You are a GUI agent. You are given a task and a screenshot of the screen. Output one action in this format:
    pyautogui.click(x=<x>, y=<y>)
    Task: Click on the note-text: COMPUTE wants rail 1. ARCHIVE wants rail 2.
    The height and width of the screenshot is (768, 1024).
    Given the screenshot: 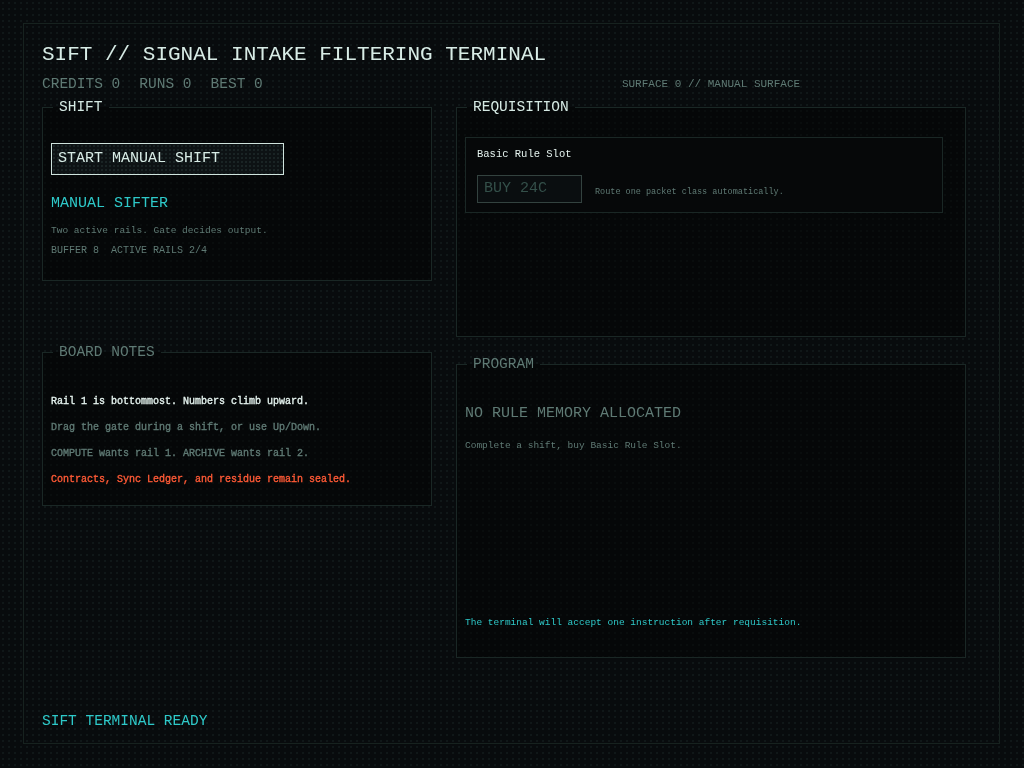 What is the action you would take?
    pyautogui.click(x=180, y=454)
    